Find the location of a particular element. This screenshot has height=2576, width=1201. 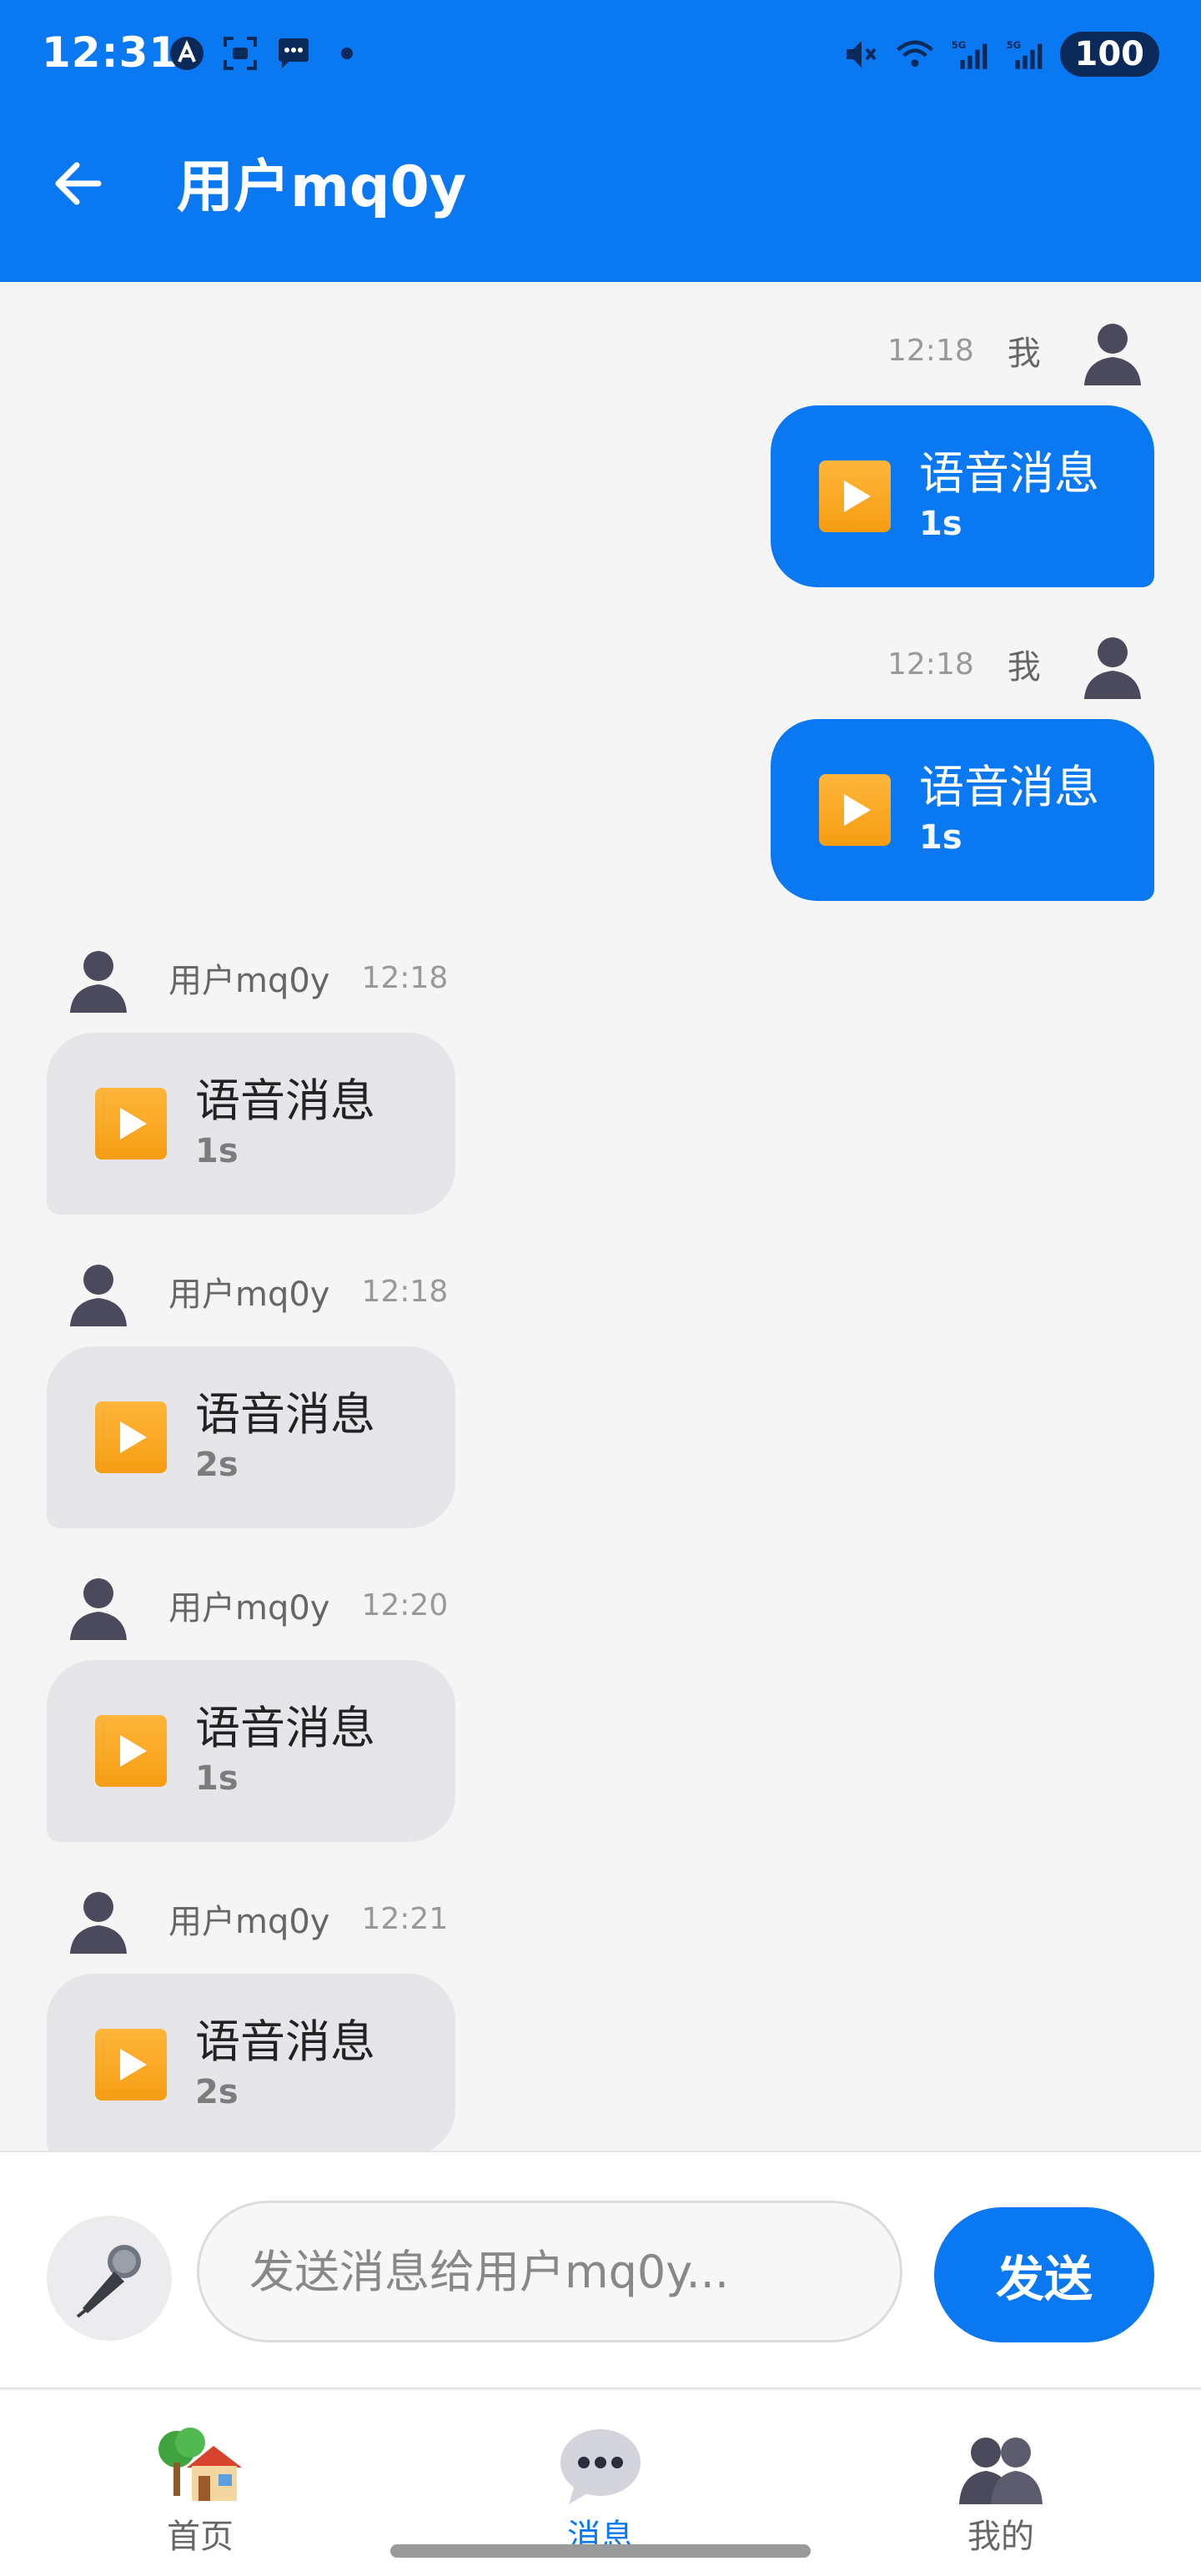

message-meta: 用户mq0y 12:21 is located at coordinates (256, 1919).